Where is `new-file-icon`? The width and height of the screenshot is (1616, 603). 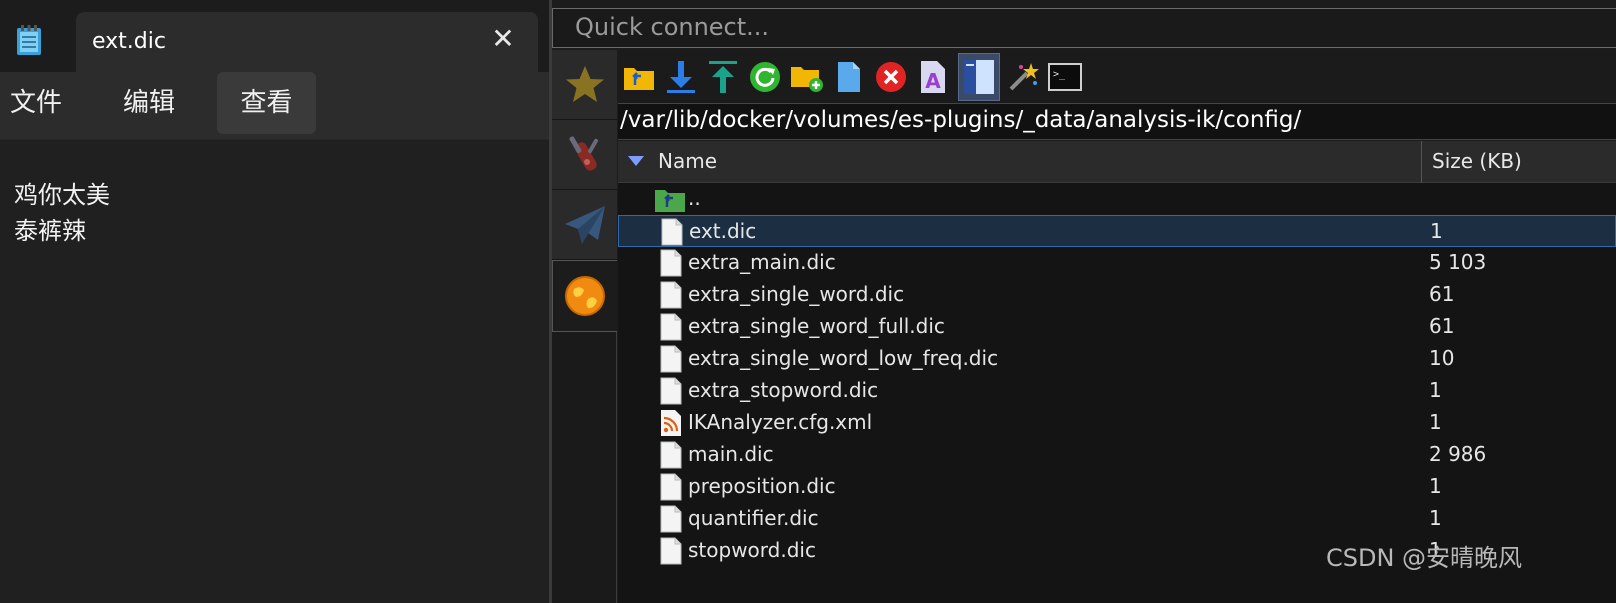
new-file-icon is located at coordinates (849, 77).